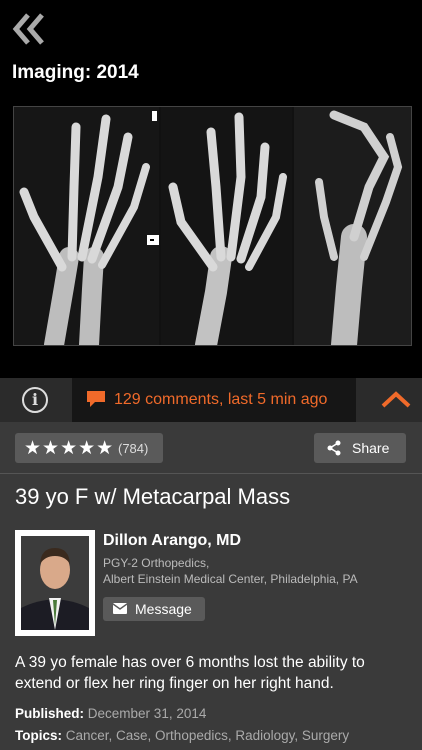  I want to click on case-title: 39 yo F w/ Metacarpal Mass, so click(153, 496).